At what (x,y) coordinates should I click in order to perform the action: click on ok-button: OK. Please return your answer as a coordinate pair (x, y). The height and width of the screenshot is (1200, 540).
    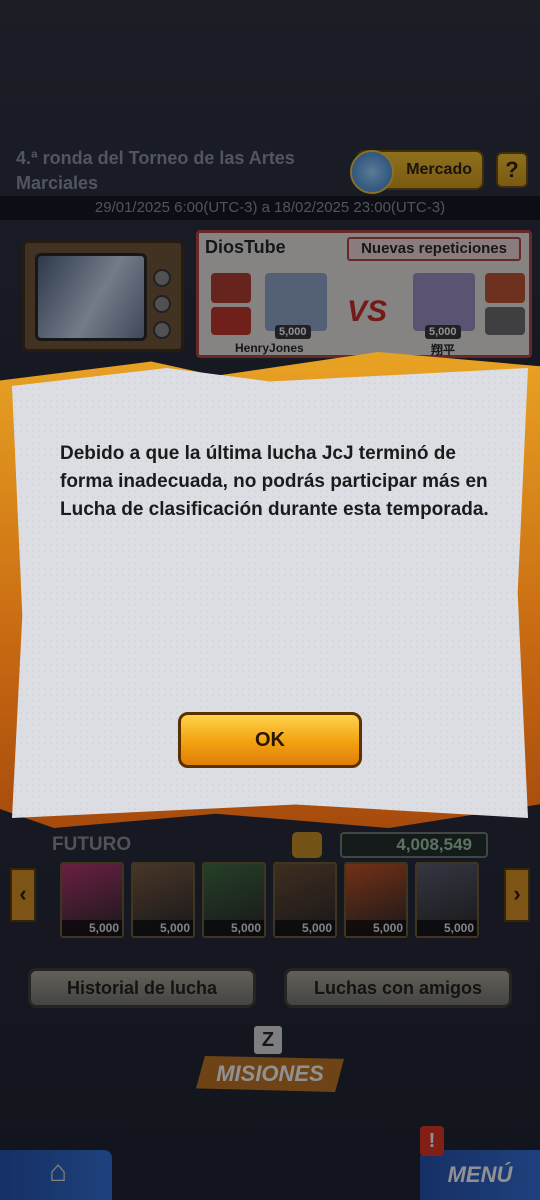
    Looking at the image, I should click on (270, 740).